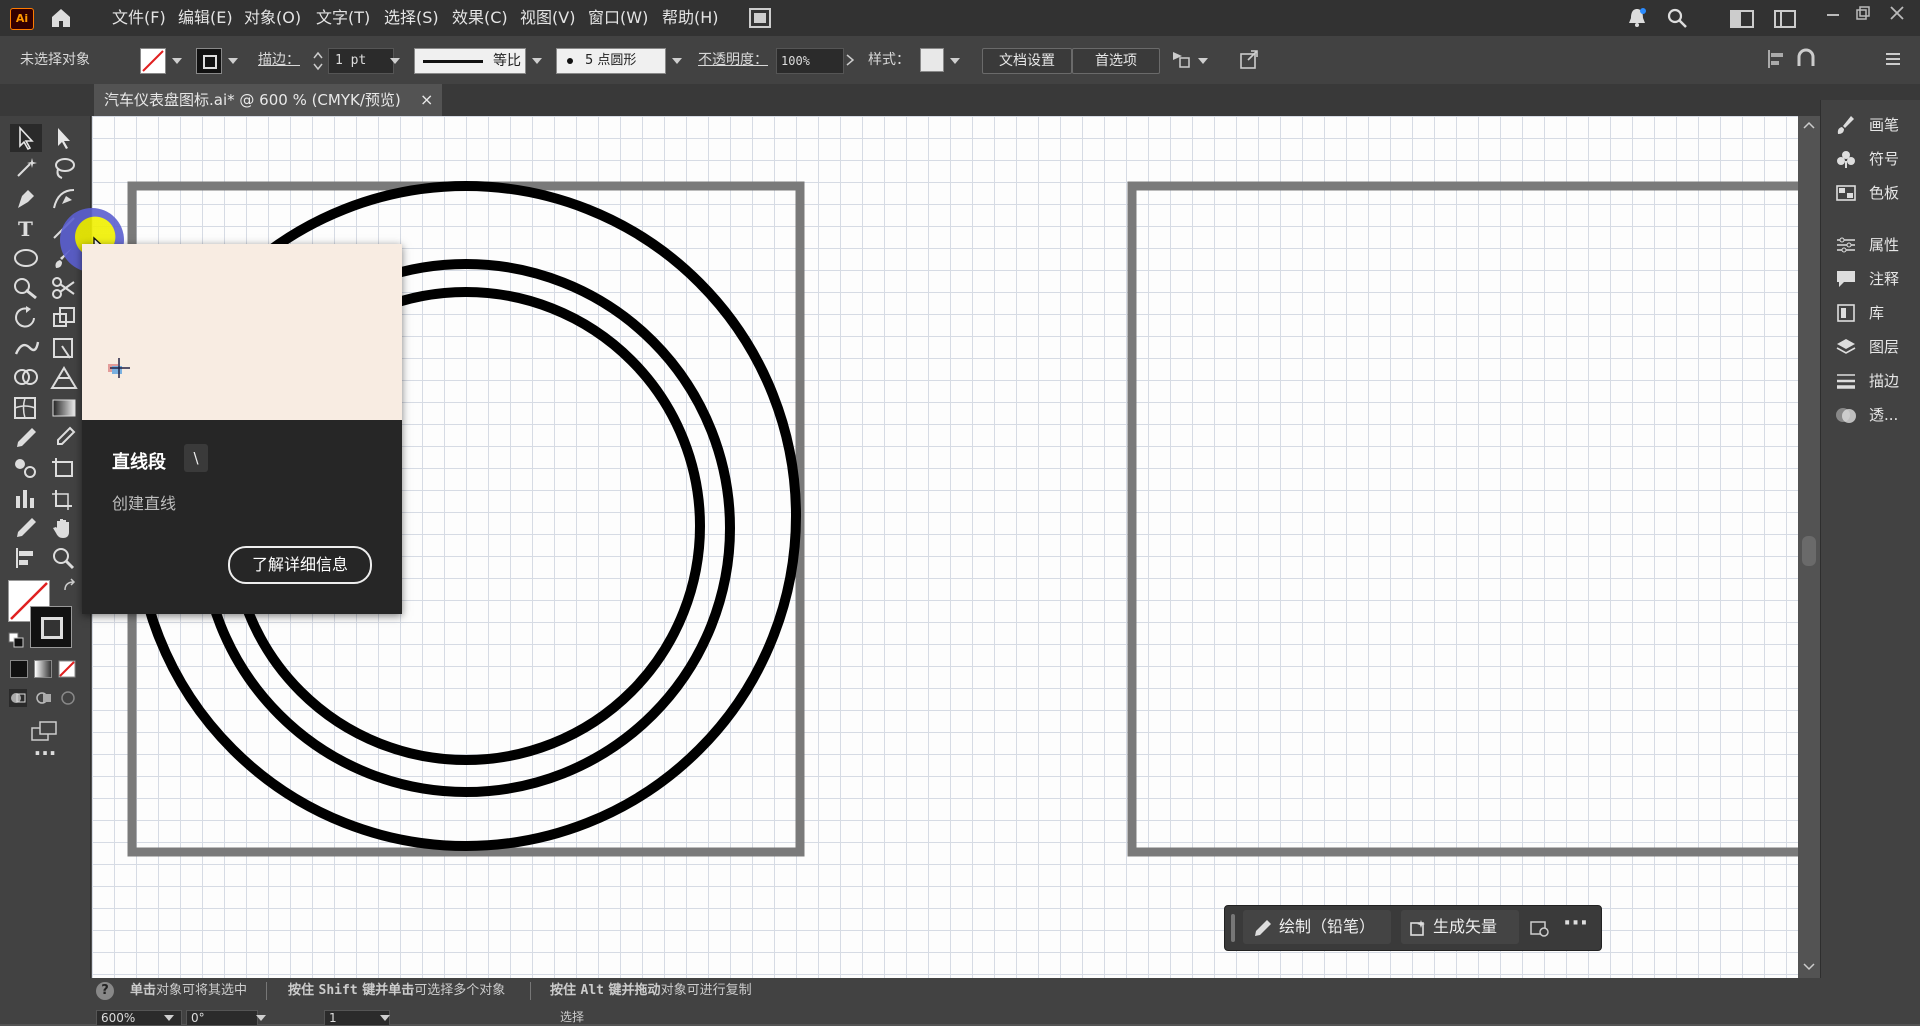 The width and height of the screenshot is (1920, 1026). What do you see at coordinates (547, 18) in the screenshot?
I see `menu-view: 视图(V)` at bounding box center [547, 18].